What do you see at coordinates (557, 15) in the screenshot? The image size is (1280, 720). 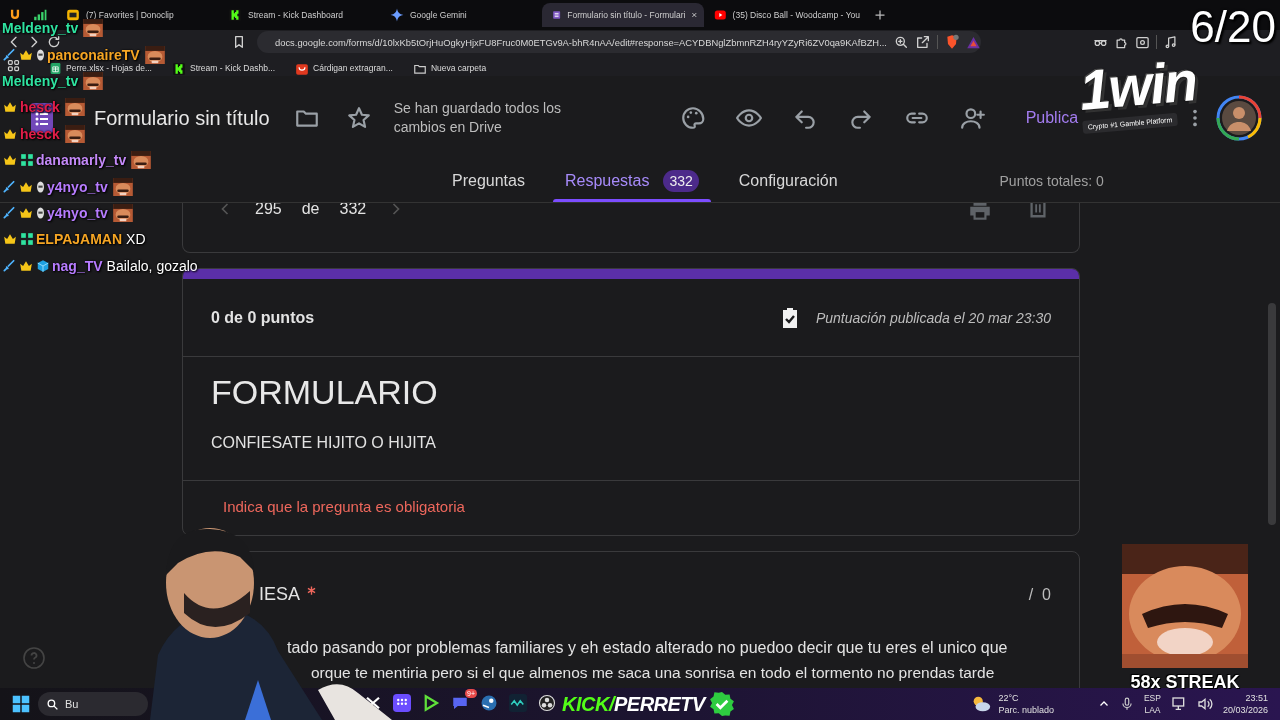 I see `form-list-icon` at bounding box center [557, 15].